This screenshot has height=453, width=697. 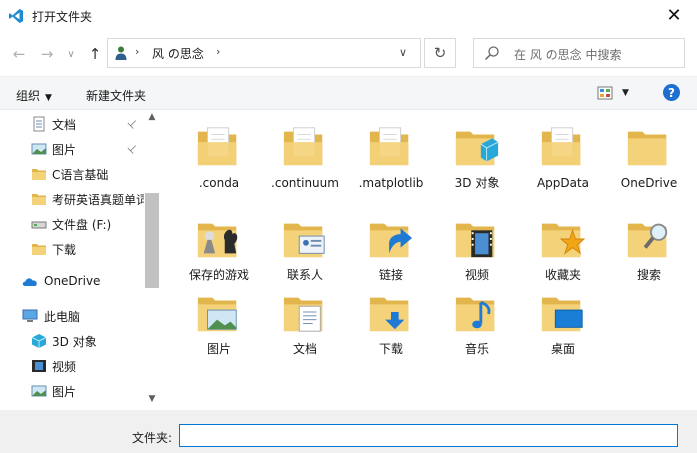 What do you see at coordinates (391, 254) in the screenshot?
I see `file-item: 链接` at bounding box center [391, 254].